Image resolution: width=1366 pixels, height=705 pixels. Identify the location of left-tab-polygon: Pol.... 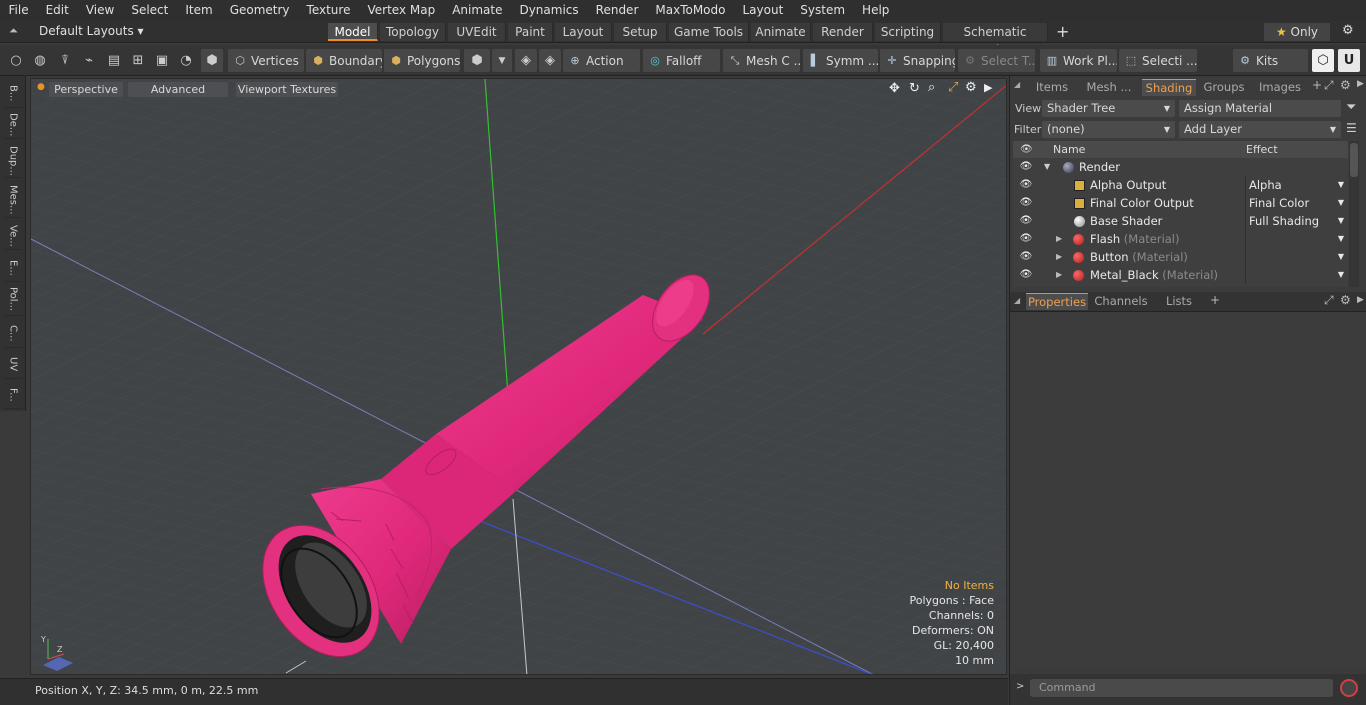
(13, 300).